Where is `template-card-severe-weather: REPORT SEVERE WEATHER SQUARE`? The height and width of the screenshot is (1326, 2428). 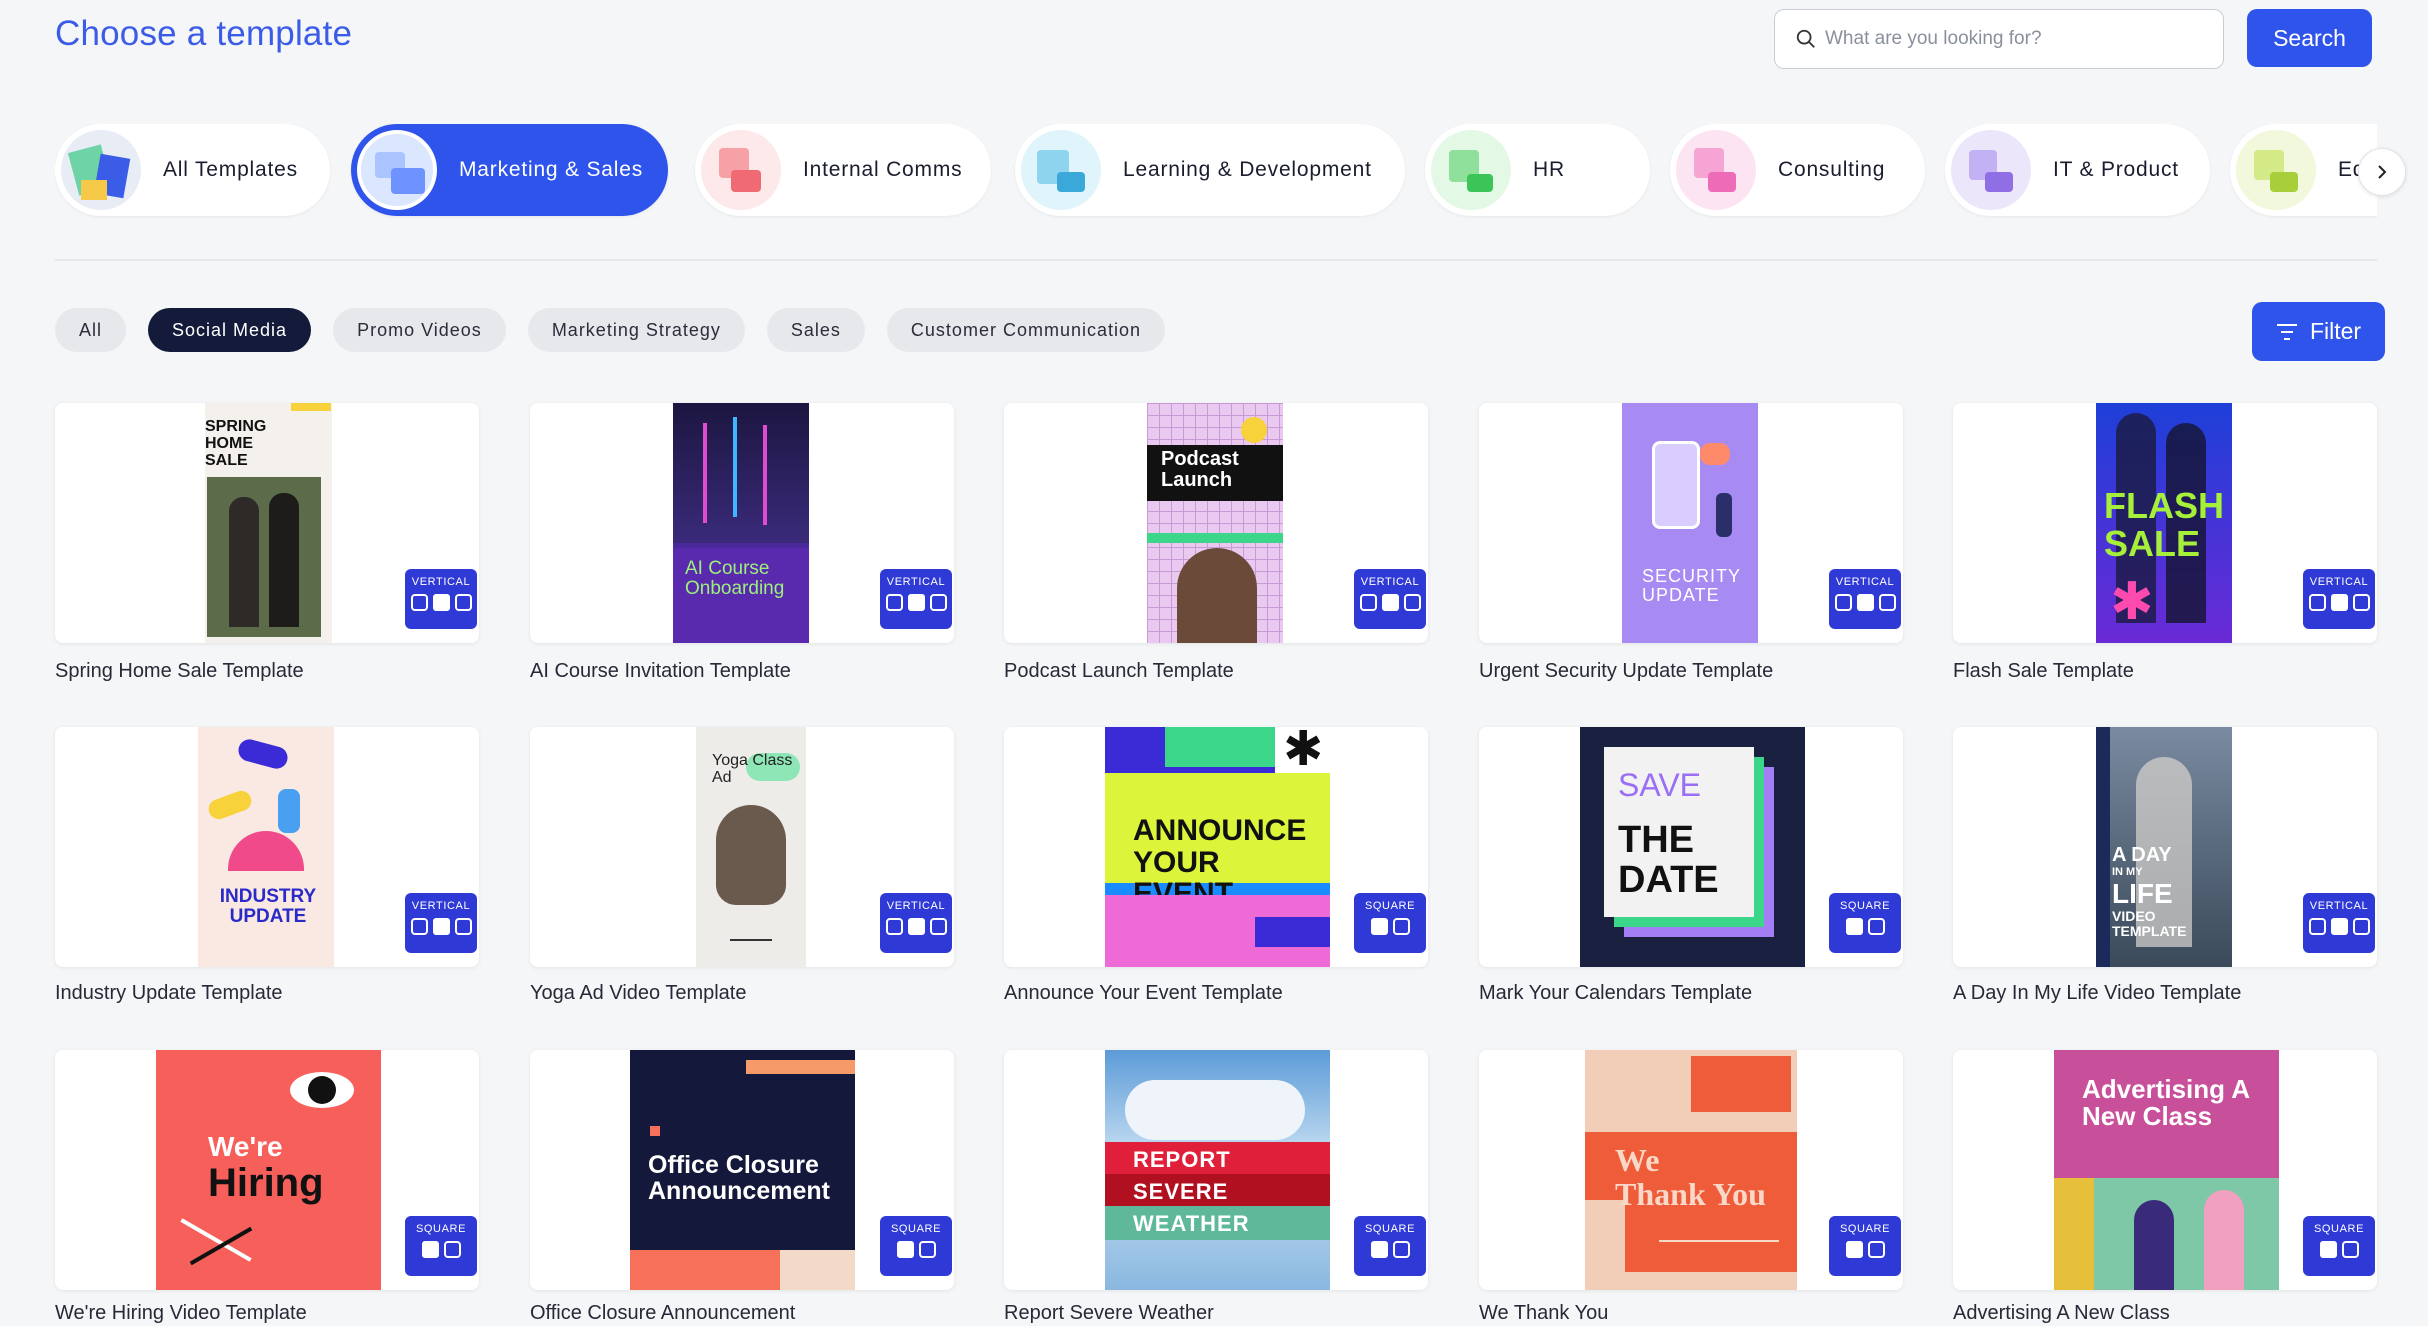 template-card-severe-weather: REPORT SEVERE WEATHER SQUARE is located at coordinates (1216, 1170).